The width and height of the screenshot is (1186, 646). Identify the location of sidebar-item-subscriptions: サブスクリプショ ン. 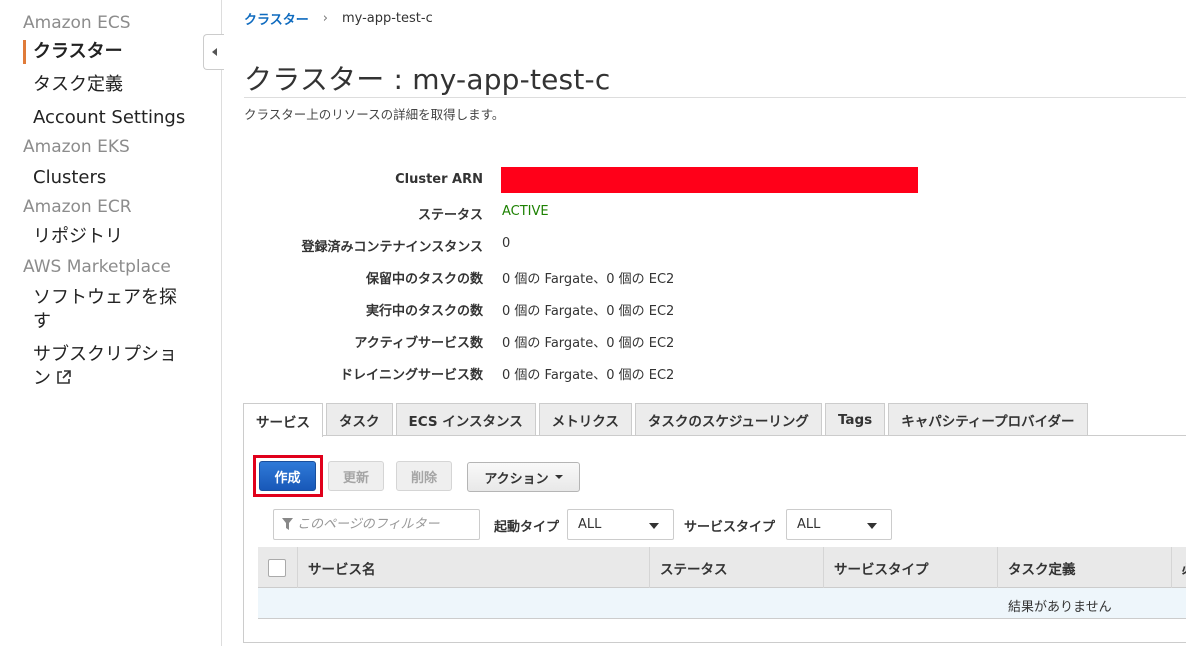
(105, 368).